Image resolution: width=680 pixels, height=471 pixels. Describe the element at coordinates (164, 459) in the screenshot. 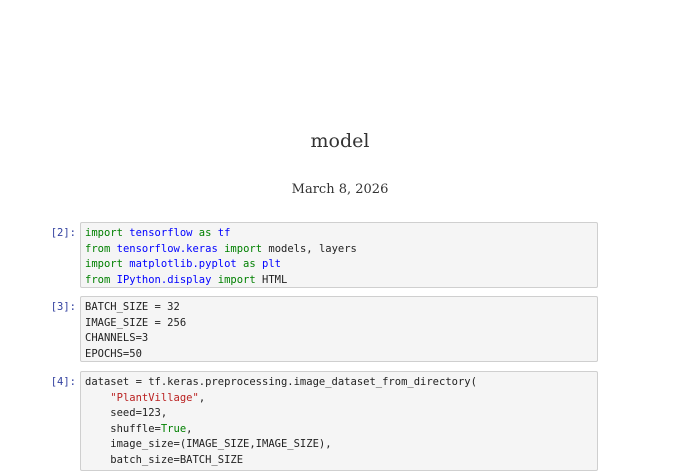

I see `code-token: batch_size=BATCH_SIZE` at that location.